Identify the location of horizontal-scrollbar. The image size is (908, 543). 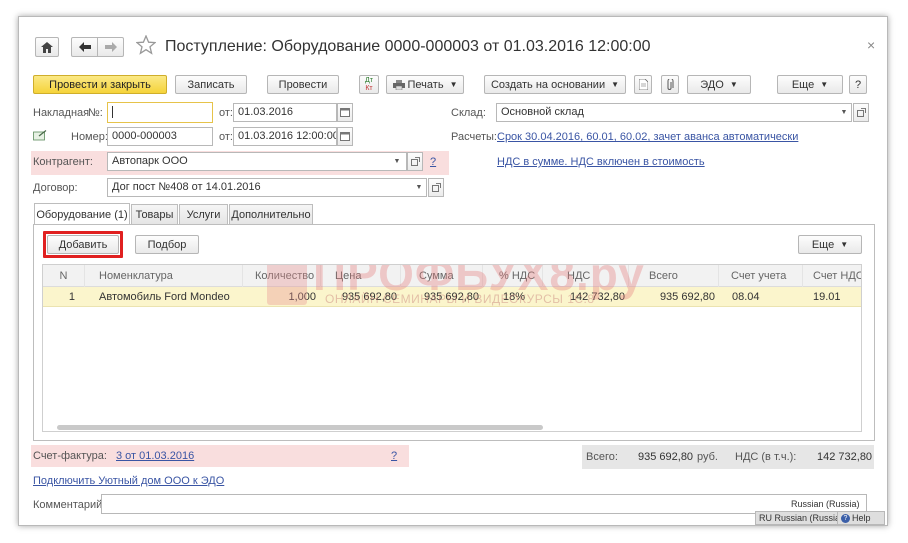
(300, 427).